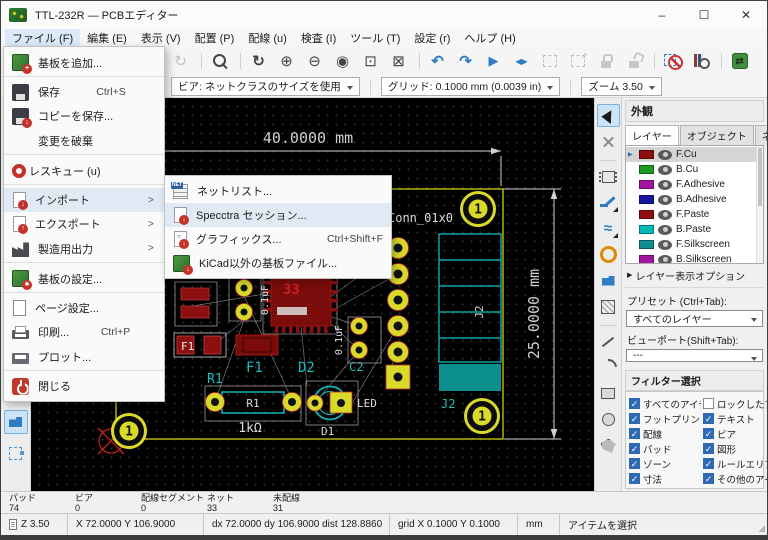  I want to click on layer-row: ▶ F.Cu, so click(694, 154).